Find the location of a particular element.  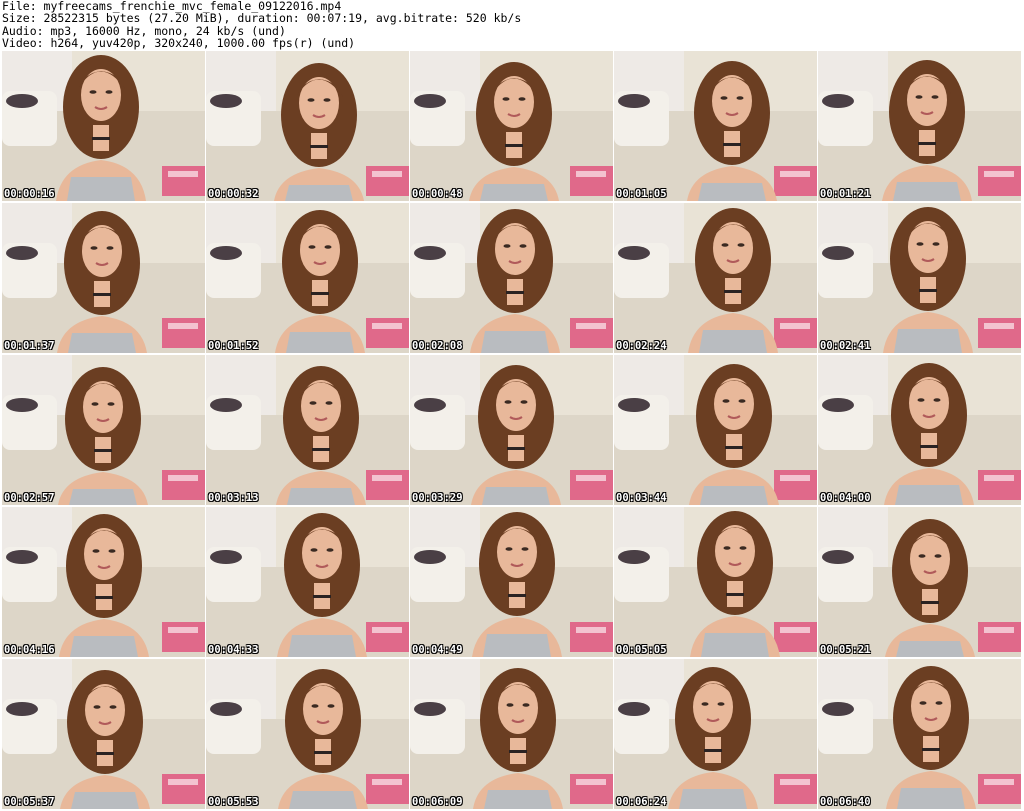

timestamp-label: 00:04:49 is located at coordinates (437, 650).